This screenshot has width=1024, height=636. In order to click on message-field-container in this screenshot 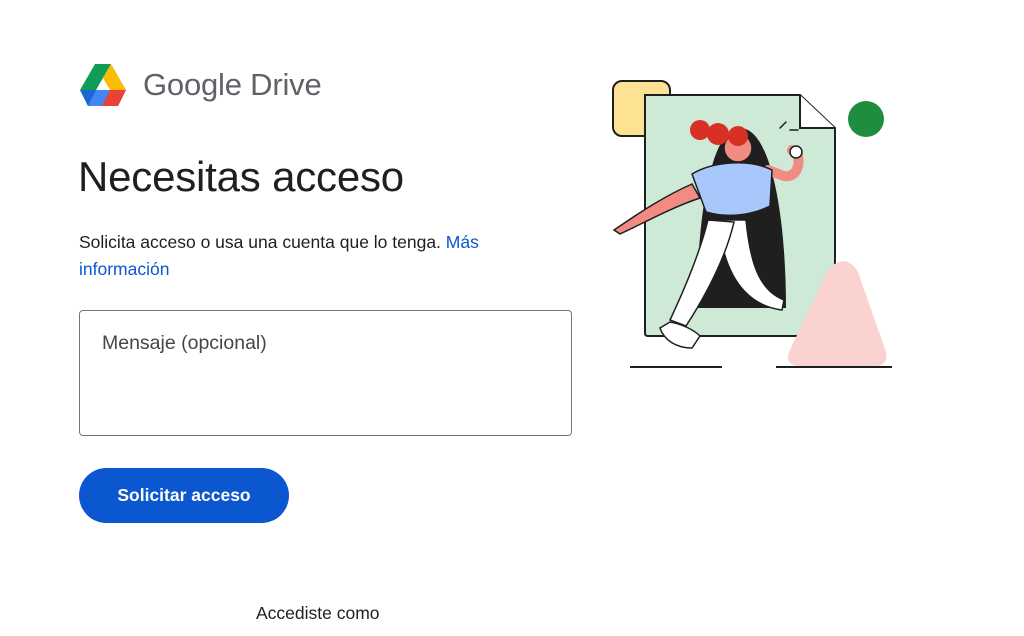, I will do `click(325, 373)`.